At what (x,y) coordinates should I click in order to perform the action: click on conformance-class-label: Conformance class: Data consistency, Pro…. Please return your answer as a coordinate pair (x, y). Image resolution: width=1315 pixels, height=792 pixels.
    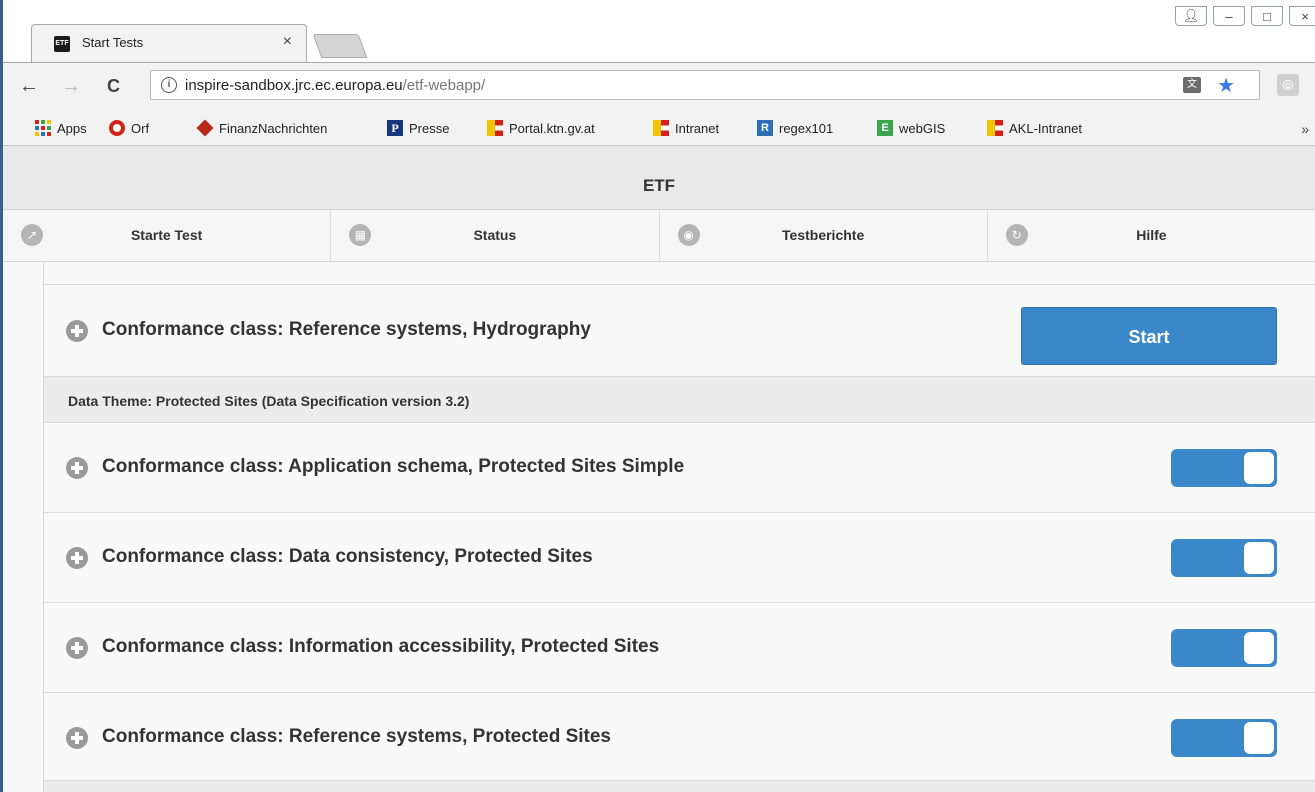
    Looking at the image, I should click on (347, 556).